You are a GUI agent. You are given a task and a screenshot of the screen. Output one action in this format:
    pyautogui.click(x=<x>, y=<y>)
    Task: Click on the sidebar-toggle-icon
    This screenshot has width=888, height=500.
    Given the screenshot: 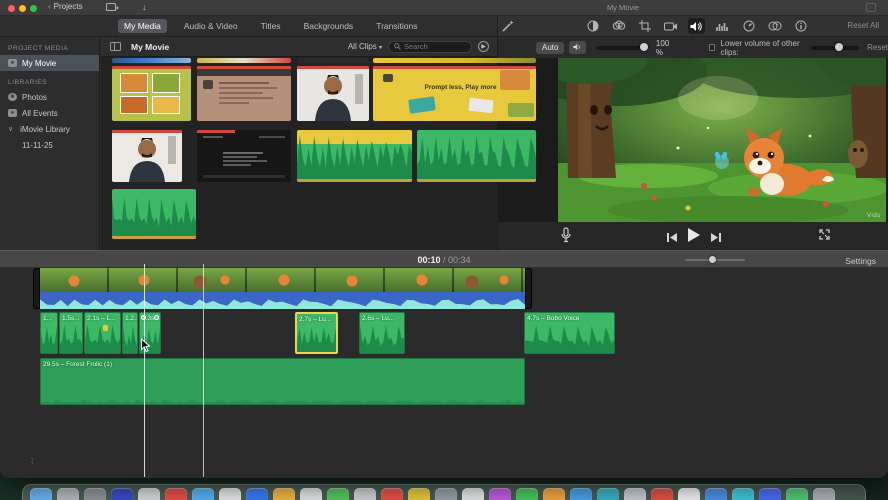 What is the action you would take?
    pyautogui.click(x=115, y=46)
    